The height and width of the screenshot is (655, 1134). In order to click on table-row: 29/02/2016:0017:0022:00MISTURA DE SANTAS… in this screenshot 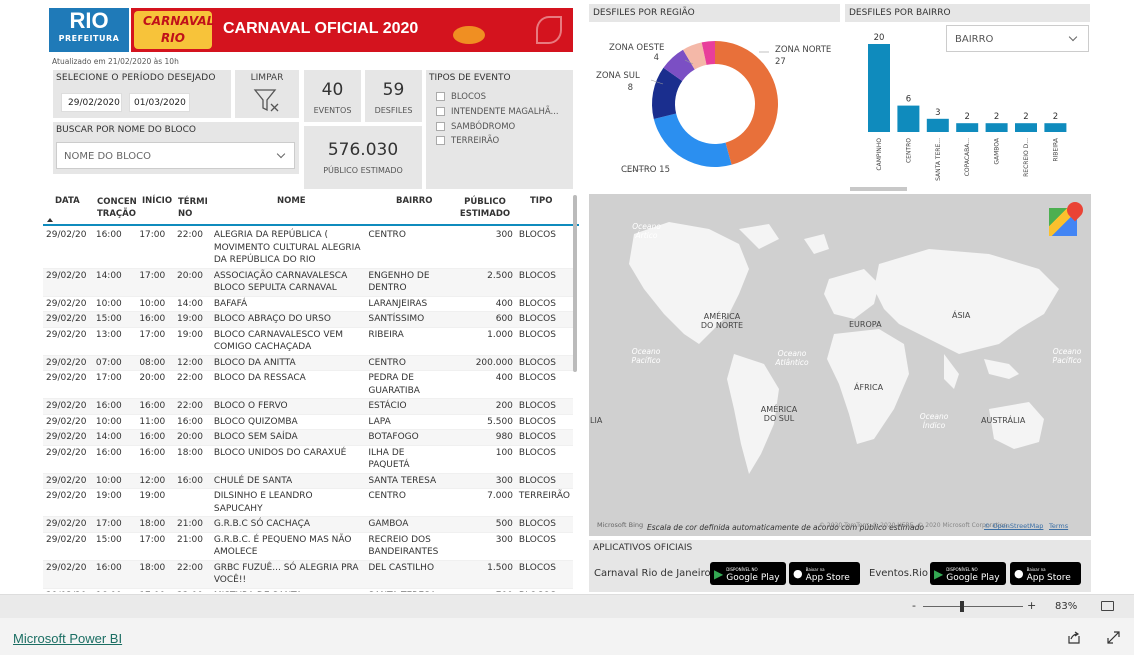, I will do `click(308, 590)`.